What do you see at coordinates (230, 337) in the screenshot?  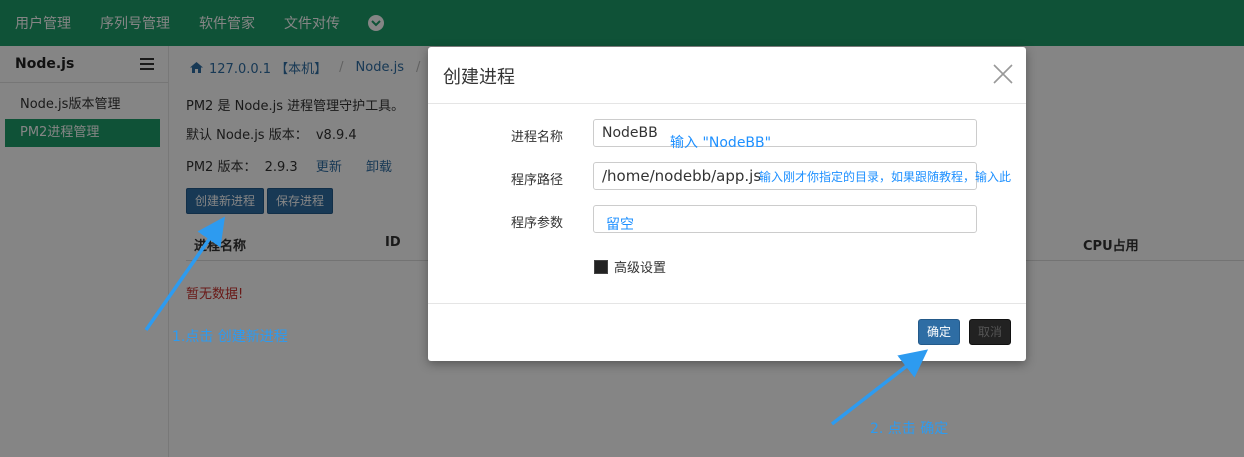 I see `step1-annotation: 1.点击 创建新进程` at bounding box center [230, 337].